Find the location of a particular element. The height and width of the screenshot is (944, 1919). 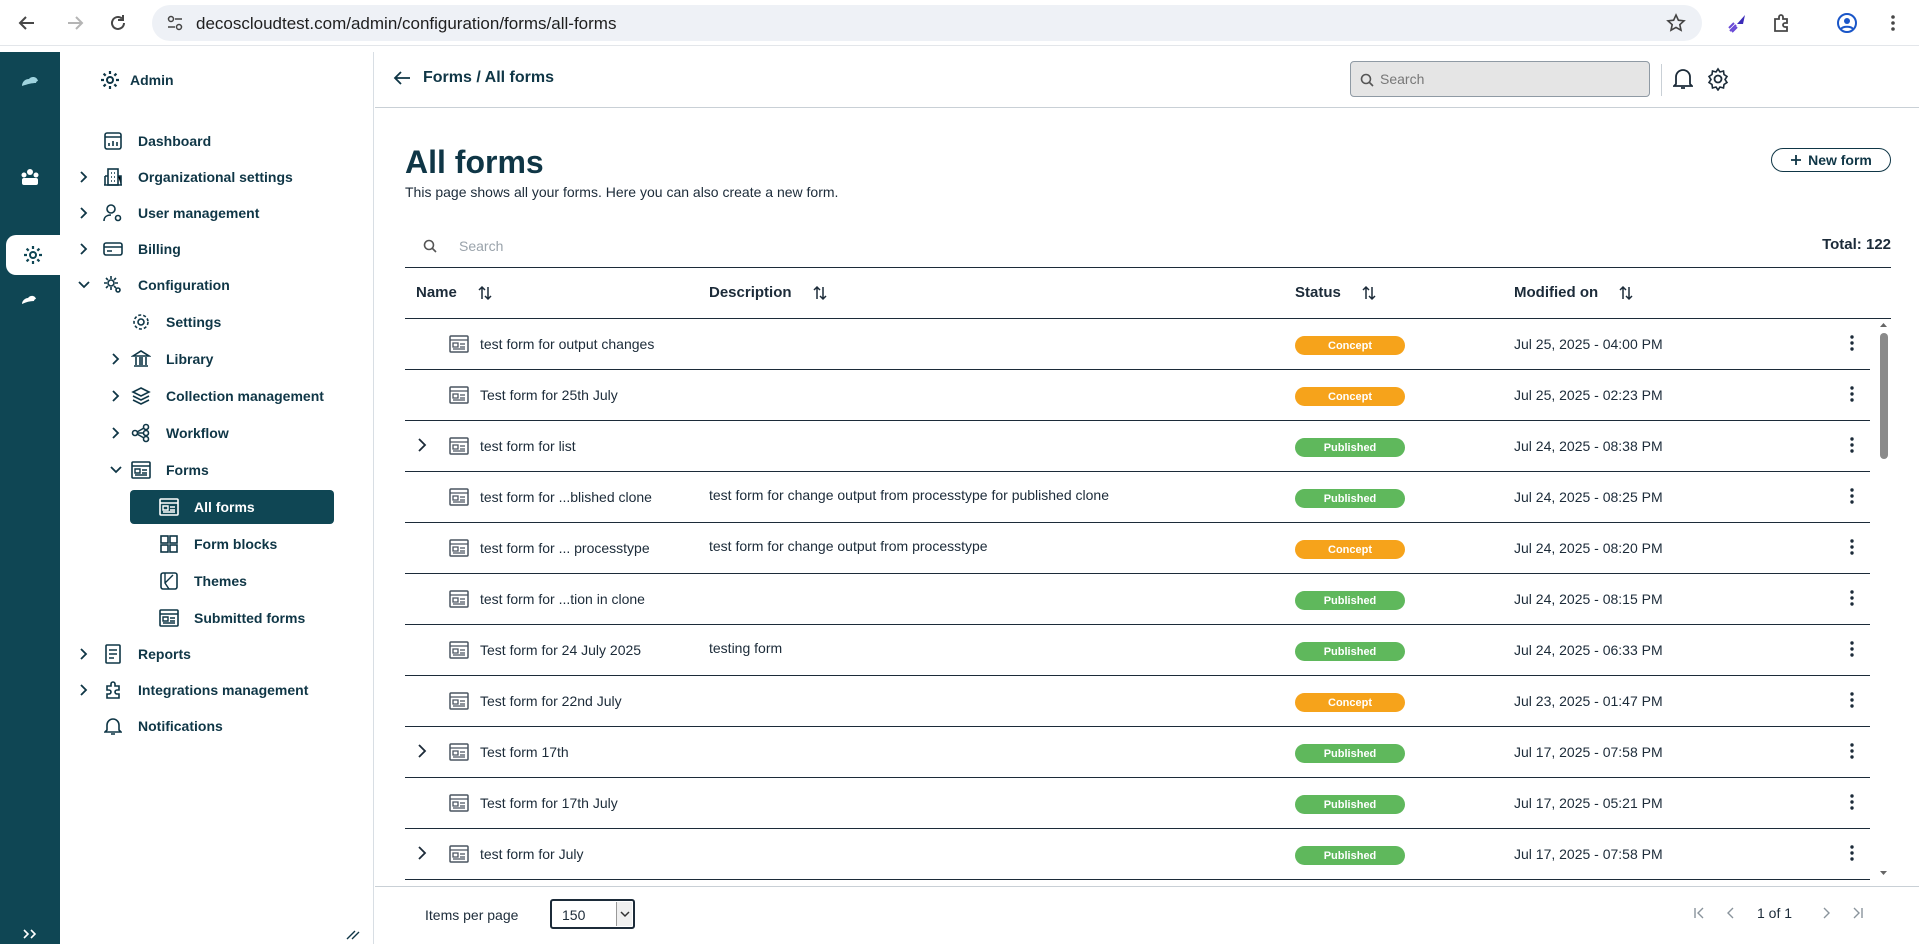

form-name: Test form for 24 July 2025 is located at coordinates (560, 650).